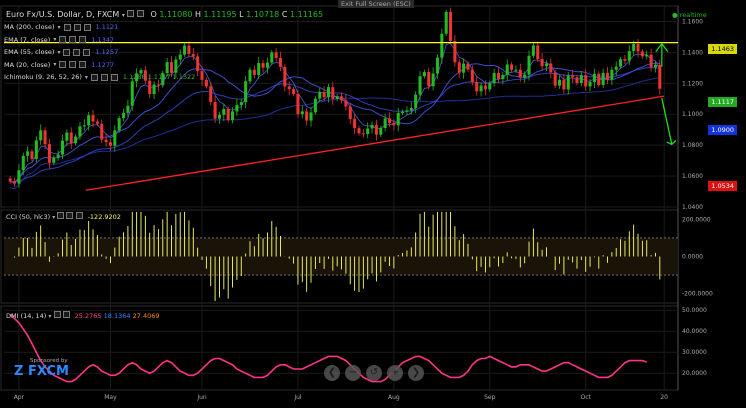 Image resolution: width=746 pixels, height=408 pixels. Describe the element at coordinates (63, 14) in the screenshot. I see `symbol-title: Euro Fx/U.S. Dollar, D, FXCM` at that location.